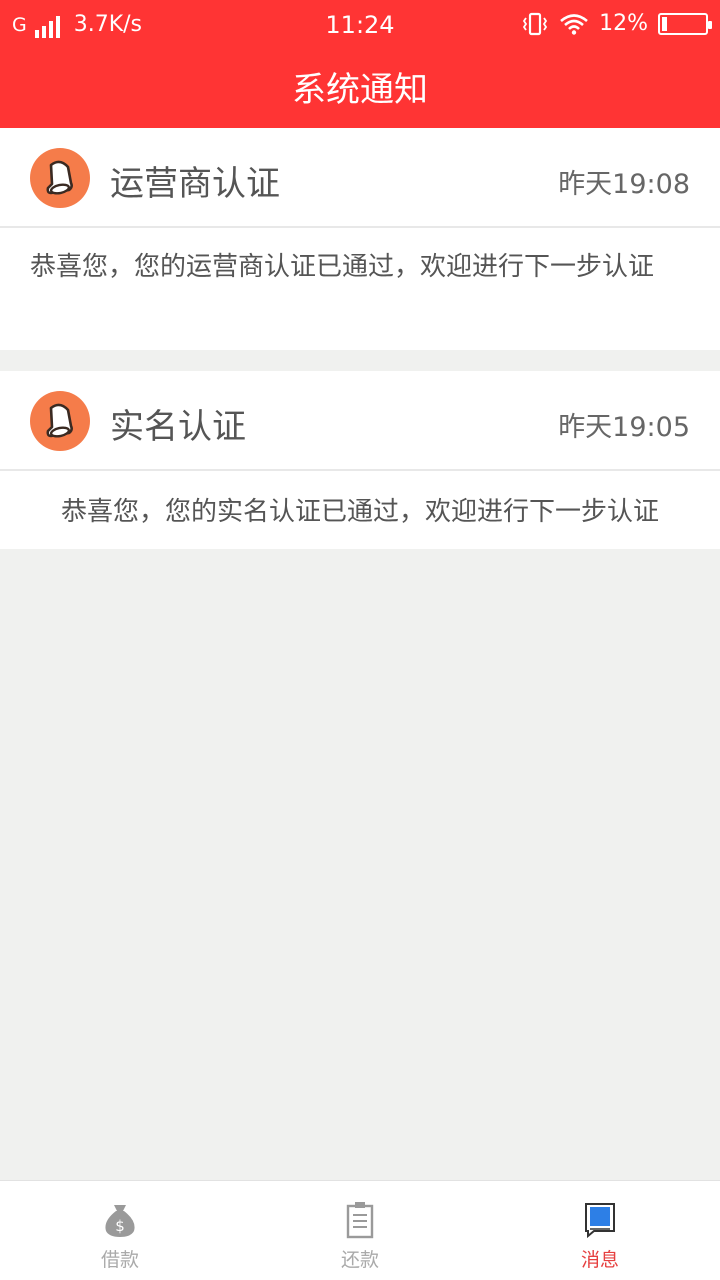 The height and width of the screenshot is (1280, 720). I want to click on tab-label: 消息, so click(599, 1260).